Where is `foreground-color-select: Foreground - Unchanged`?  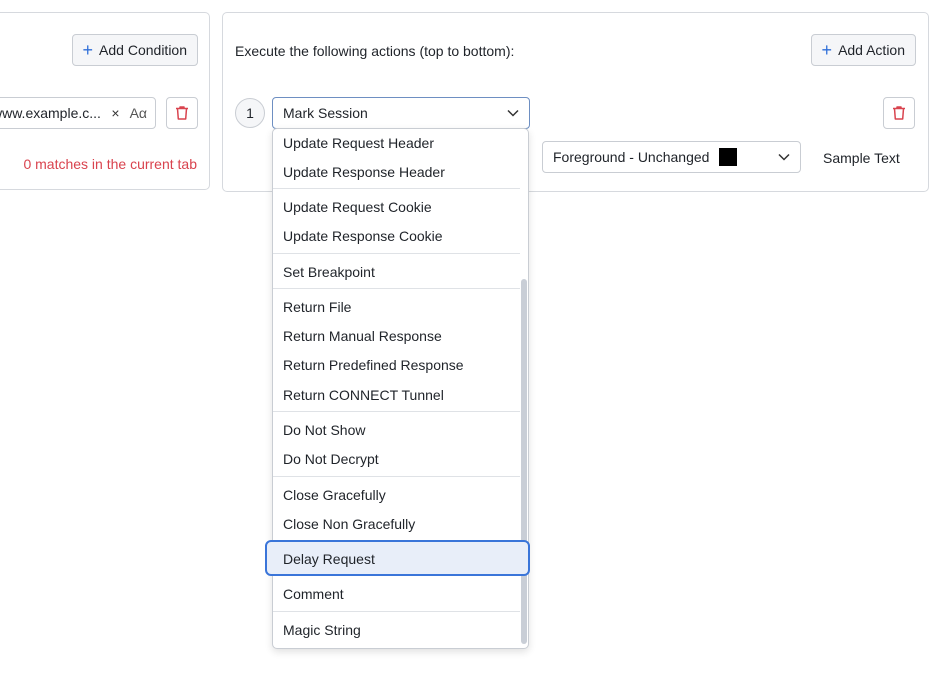 foreground-color-select: Foreground - Unchanged is located at coordinates (671, 157).